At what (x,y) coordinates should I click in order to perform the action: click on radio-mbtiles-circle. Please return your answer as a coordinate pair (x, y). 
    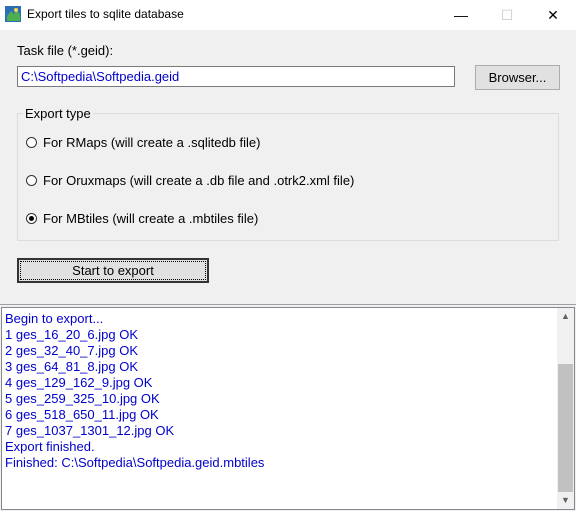
    Looking at the image, I should click on (31, 218).